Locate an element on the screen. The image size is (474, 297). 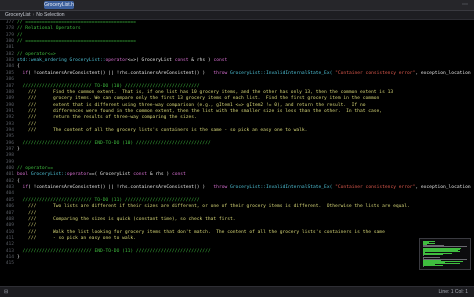
code-line: 381 is located at coordinates (237, 48).